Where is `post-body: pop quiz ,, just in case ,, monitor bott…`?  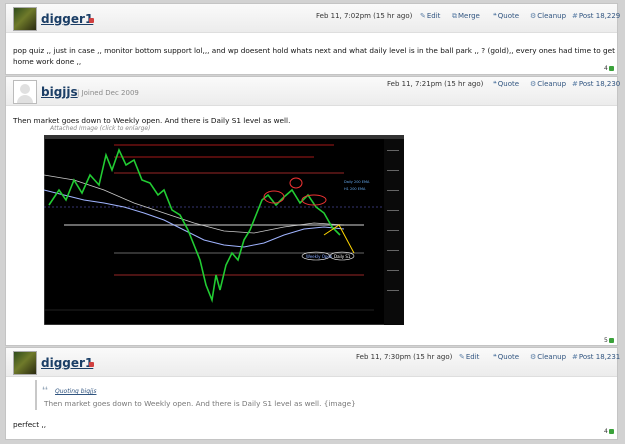
post-body: pop quiz ,, just in case ,, monitor bott… is located at coordinates (314, 56).